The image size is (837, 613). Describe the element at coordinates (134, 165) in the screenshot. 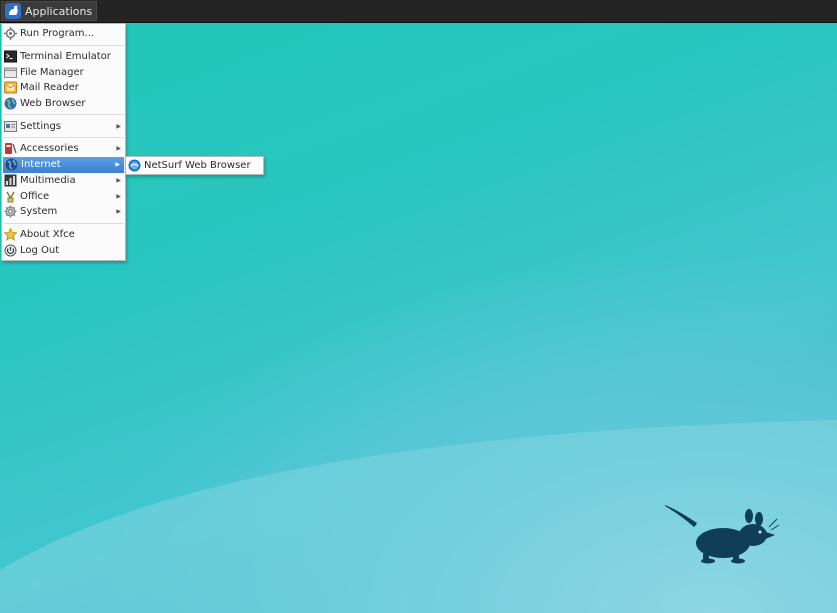

I see `netsurf-icon` at that location.